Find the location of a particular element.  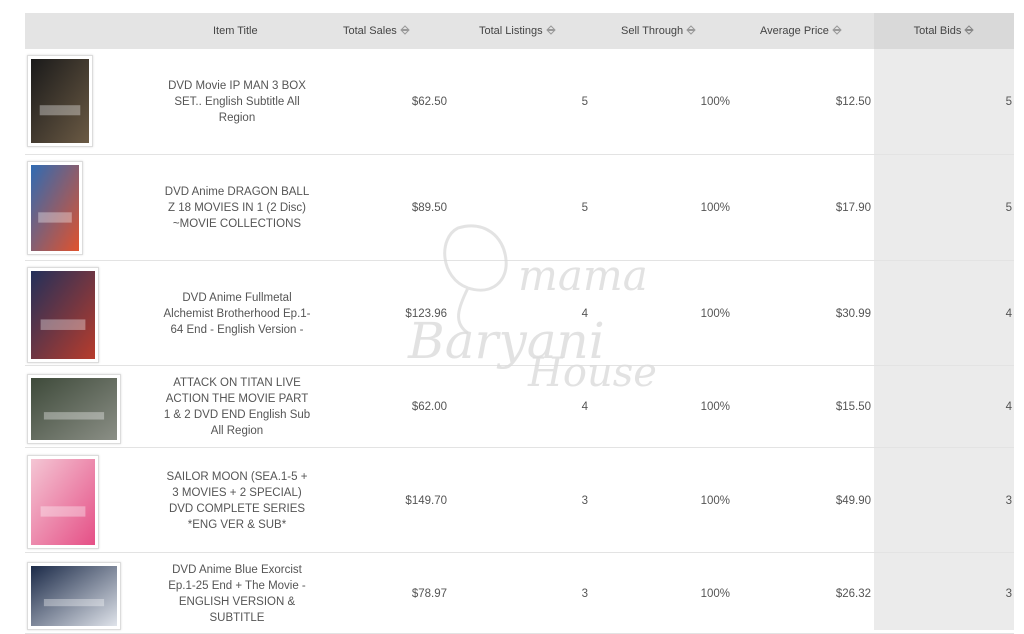

column-header-average-price: Average Price is located at coordinates (801, 31).